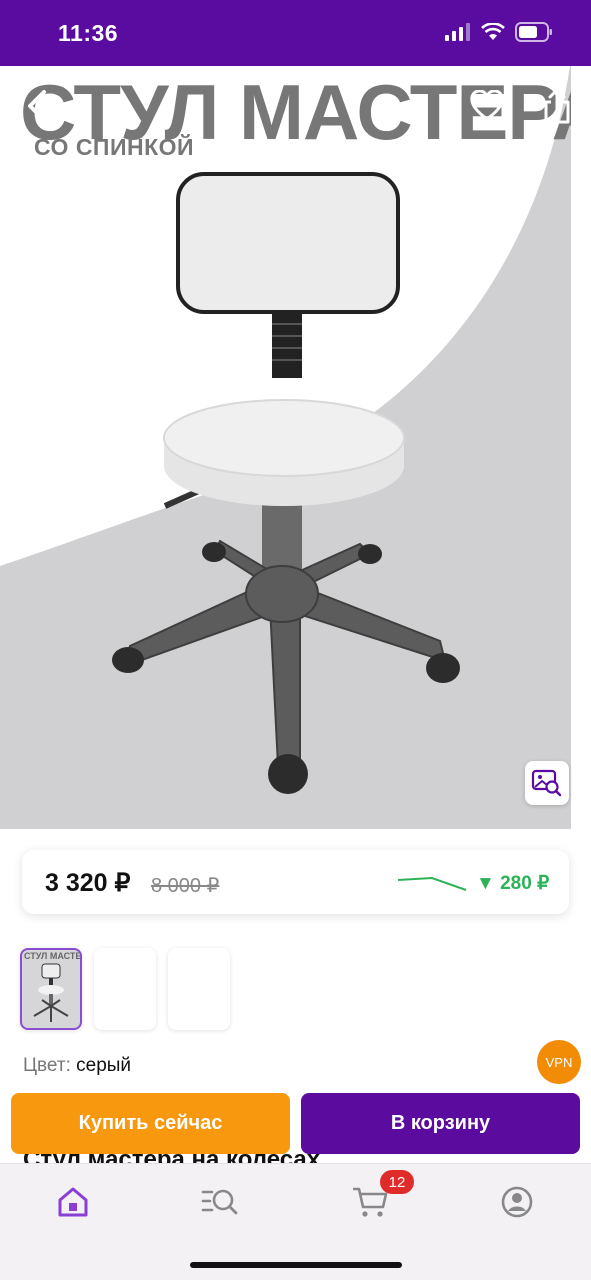 The height and width of the screenshot is (1280, 591). I want to click on status-bar: 11:36, so click(295, 33).